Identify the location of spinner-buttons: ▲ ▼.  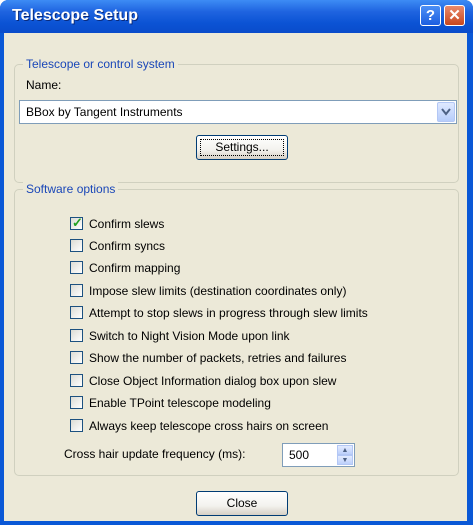
(345, 455).